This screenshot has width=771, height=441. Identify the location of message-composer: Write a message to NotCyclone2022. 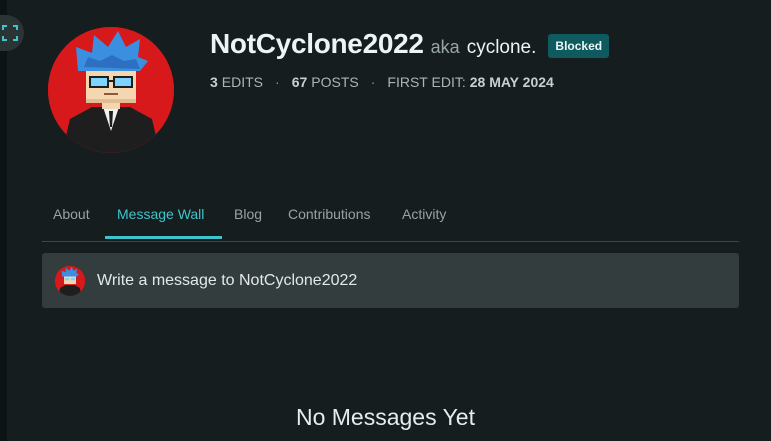
(390, 280).